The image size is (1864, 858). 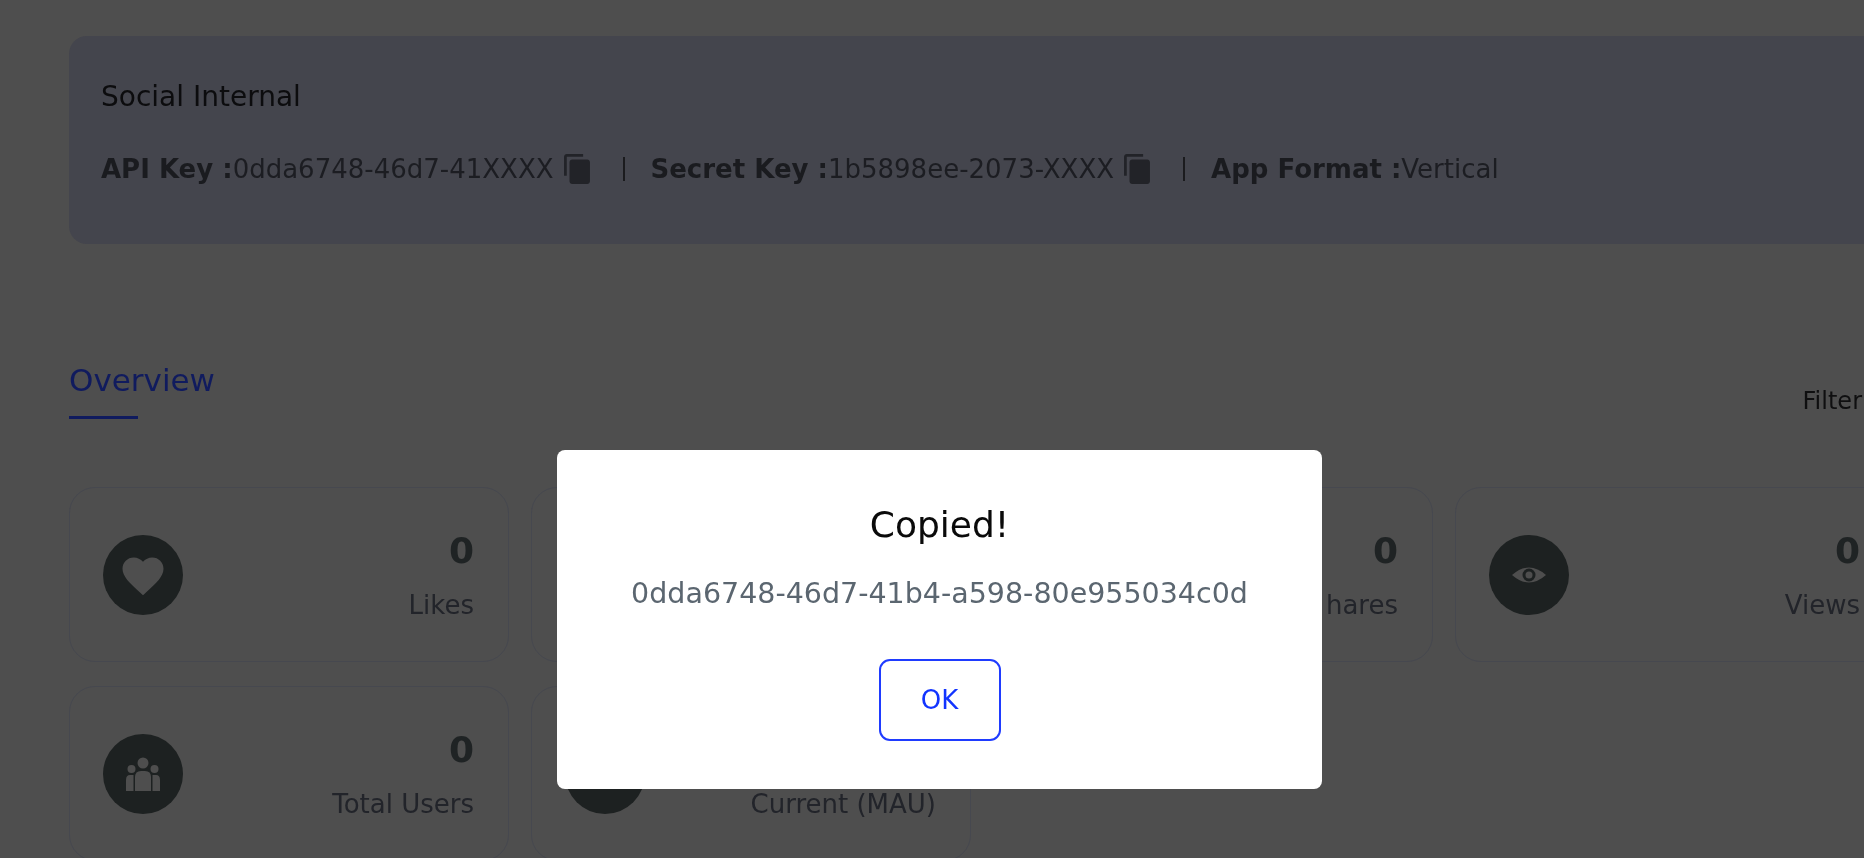 I want to click on dialog-title: Copied!, so click(x=939, y=525).